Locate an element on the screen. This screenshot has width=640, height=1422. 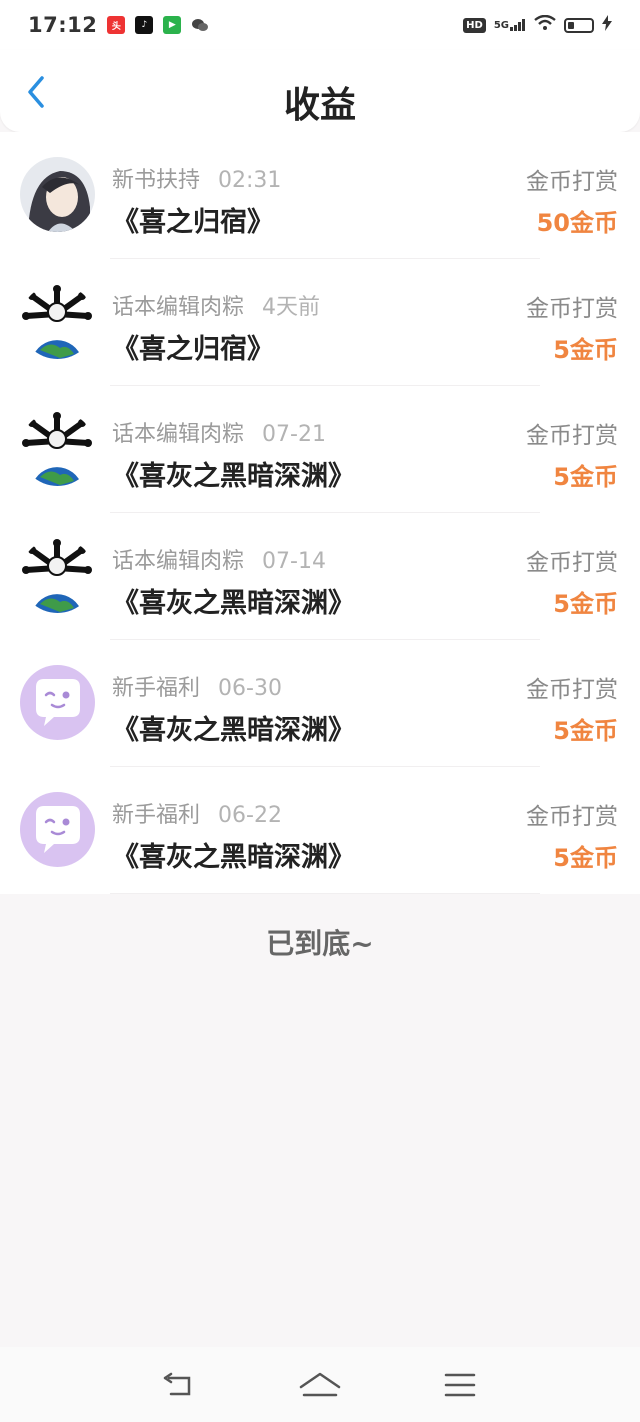
nav-menu-icon is located at coordinates (460, 1384).